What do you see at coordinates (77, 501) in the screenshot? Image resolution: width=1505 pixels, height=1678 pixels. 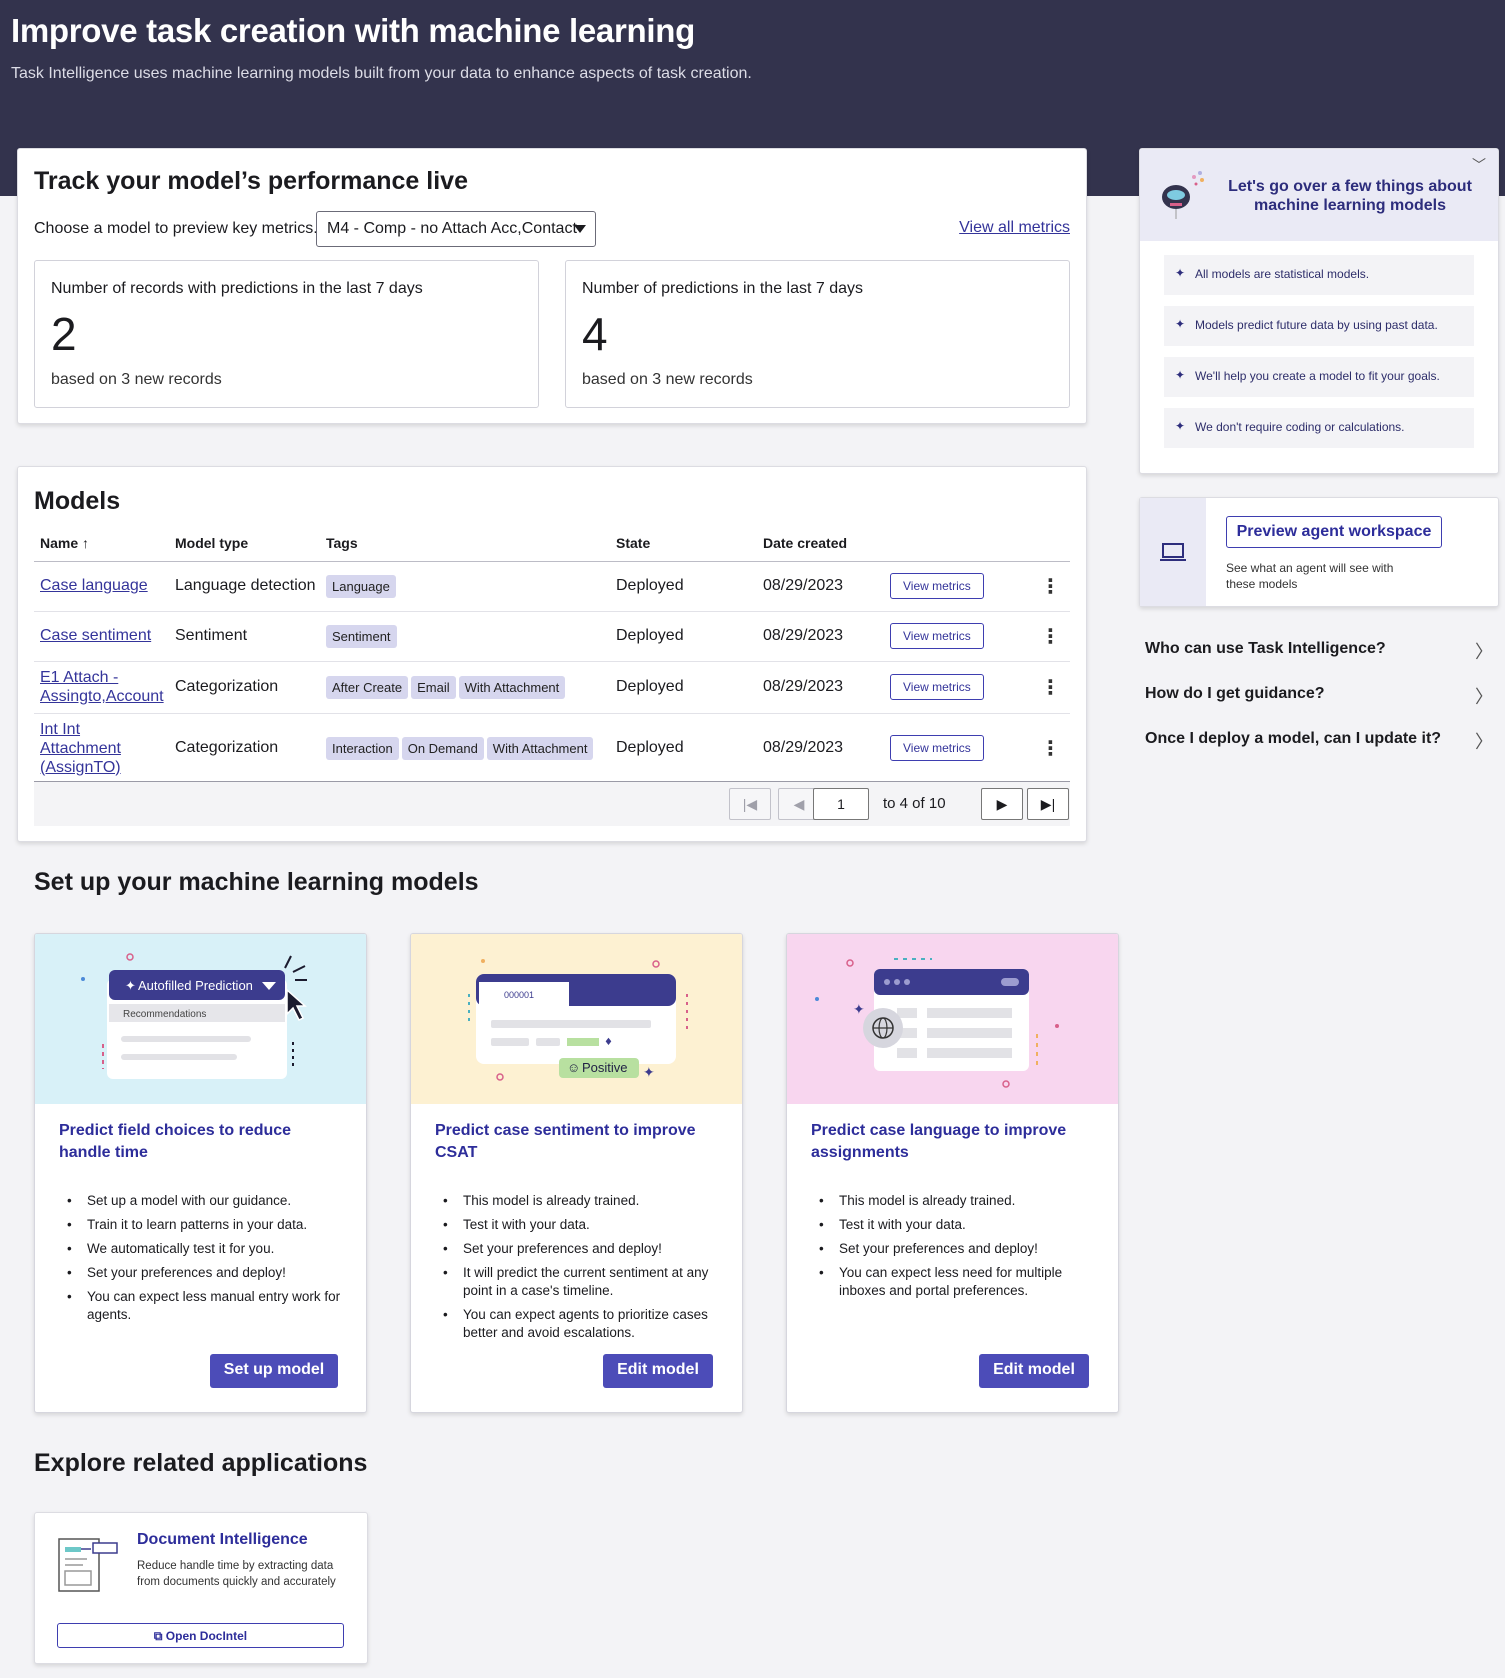 I see `models-title: Models` at bounding box center [77, 501].